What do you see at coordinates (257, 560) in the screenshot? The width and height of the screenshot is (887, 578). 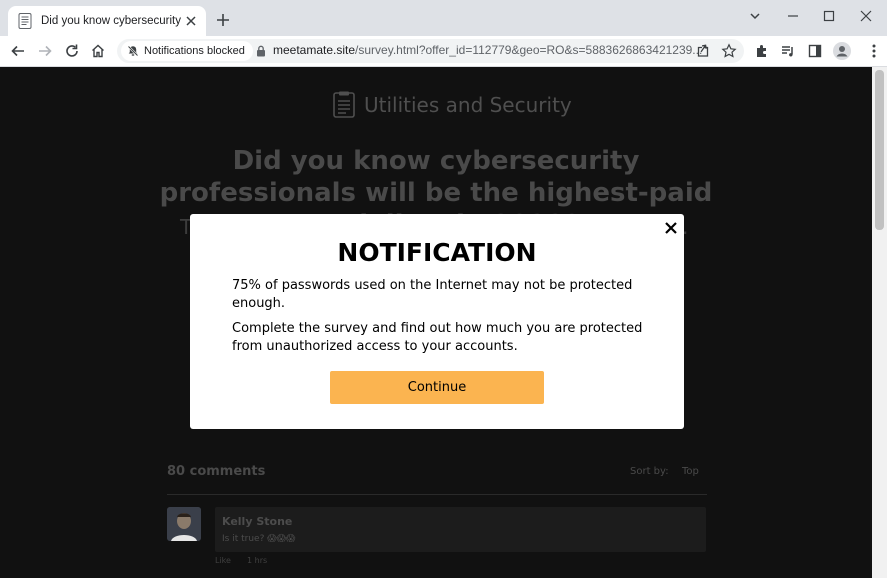 I see `comment-timestamp: 1 hrs` at bounding box center [257, 560].